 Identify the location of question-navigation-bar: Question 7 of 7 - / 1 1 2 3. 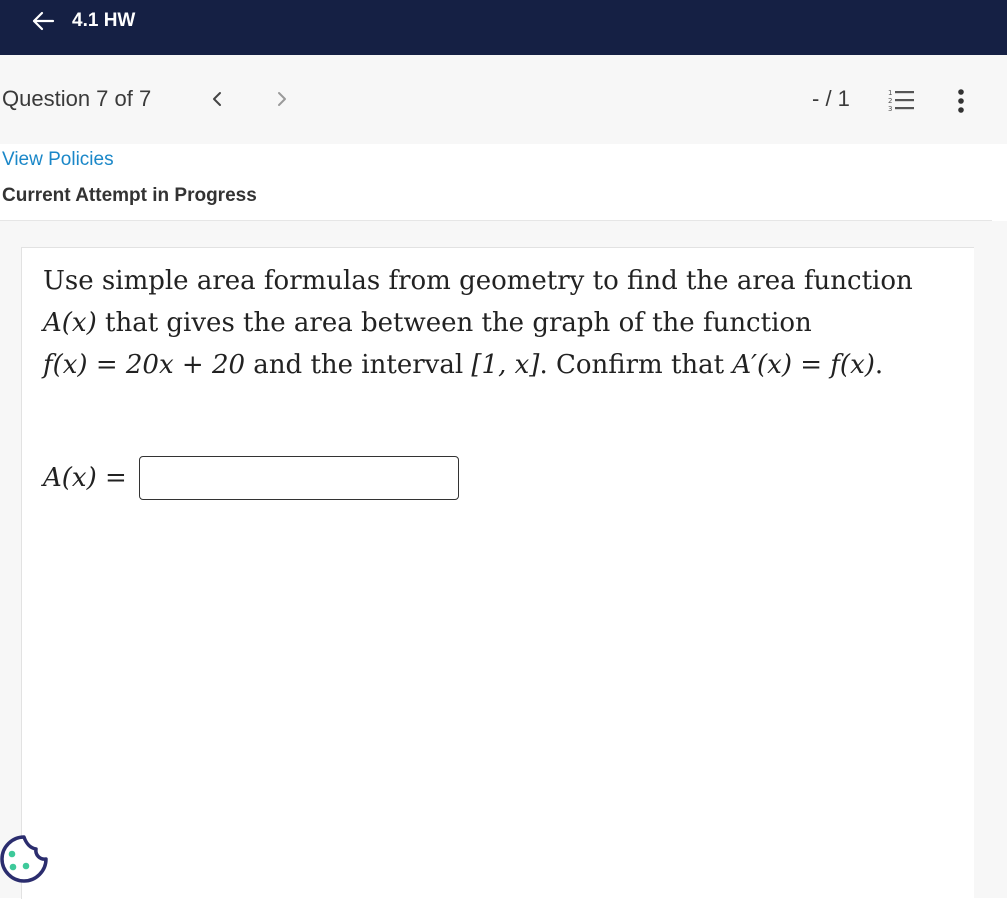
(503, 99).